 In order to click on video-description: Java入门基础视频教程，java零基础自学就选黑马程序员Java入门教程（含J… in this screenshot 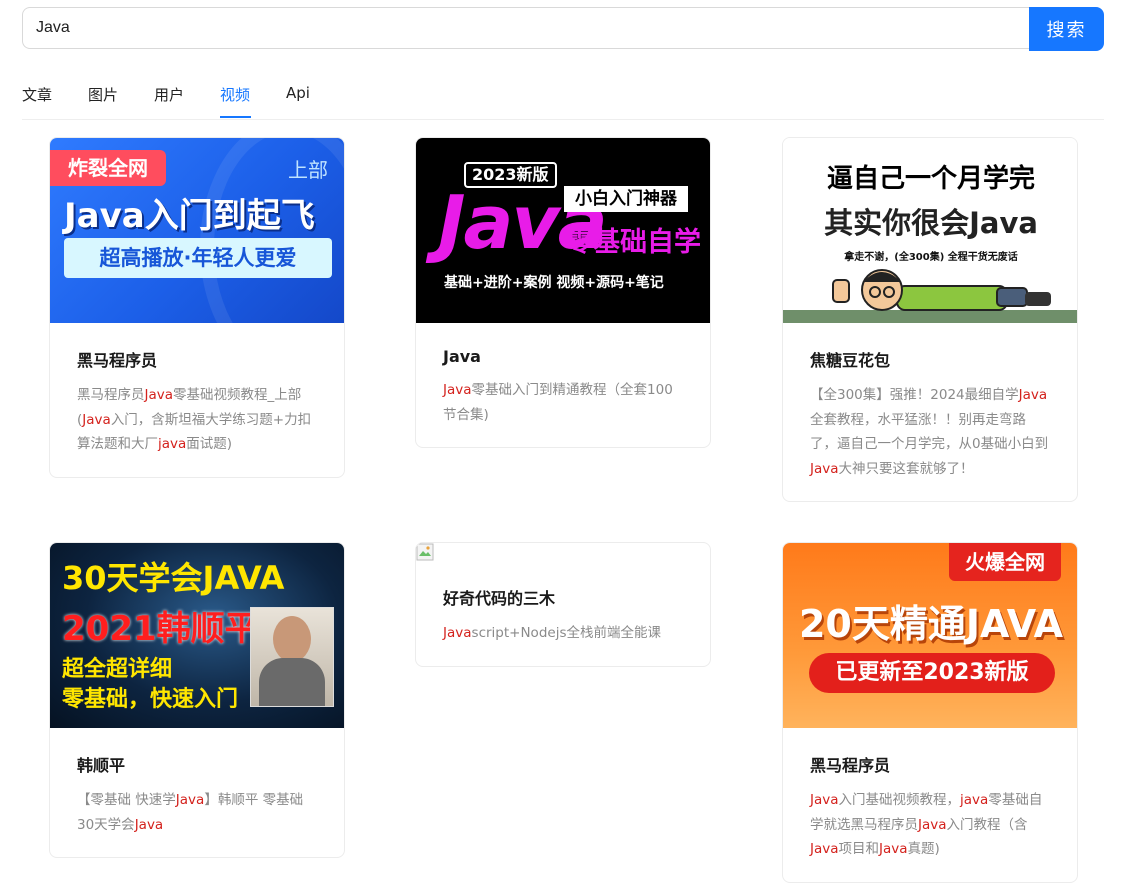, I will do `click(926, 824)`.